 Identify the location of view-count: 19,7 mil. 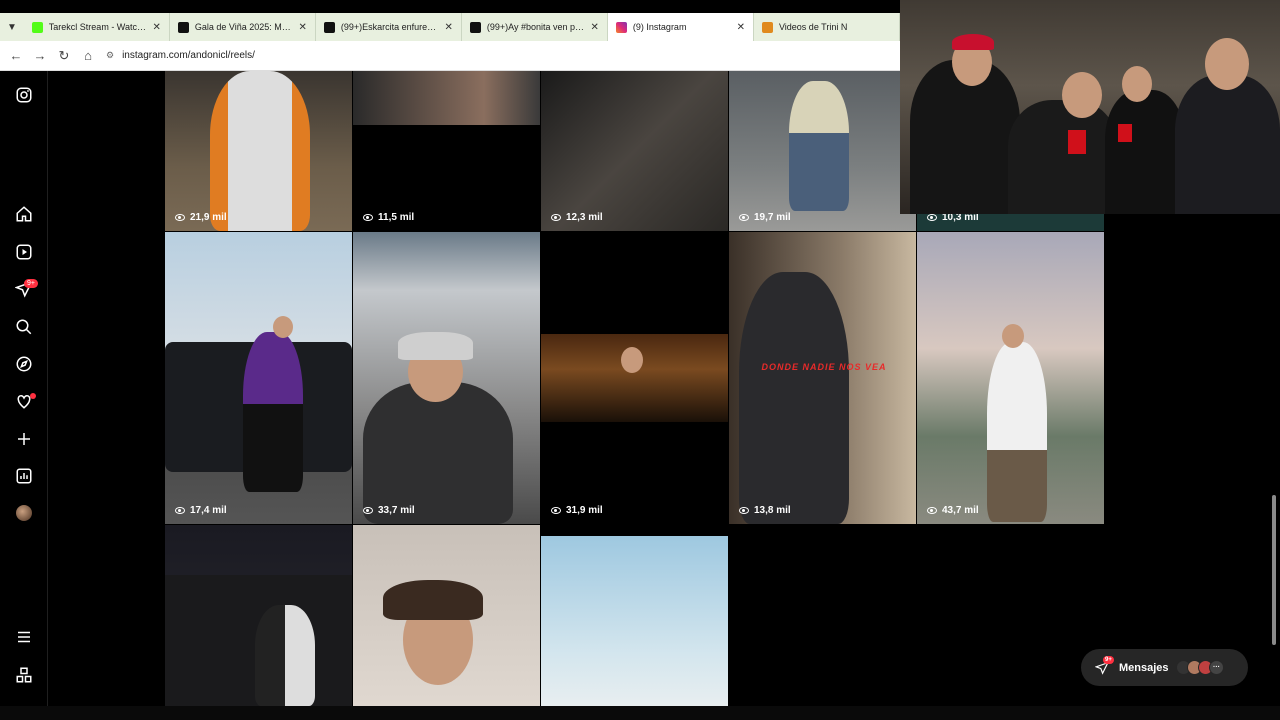
(765, 217).